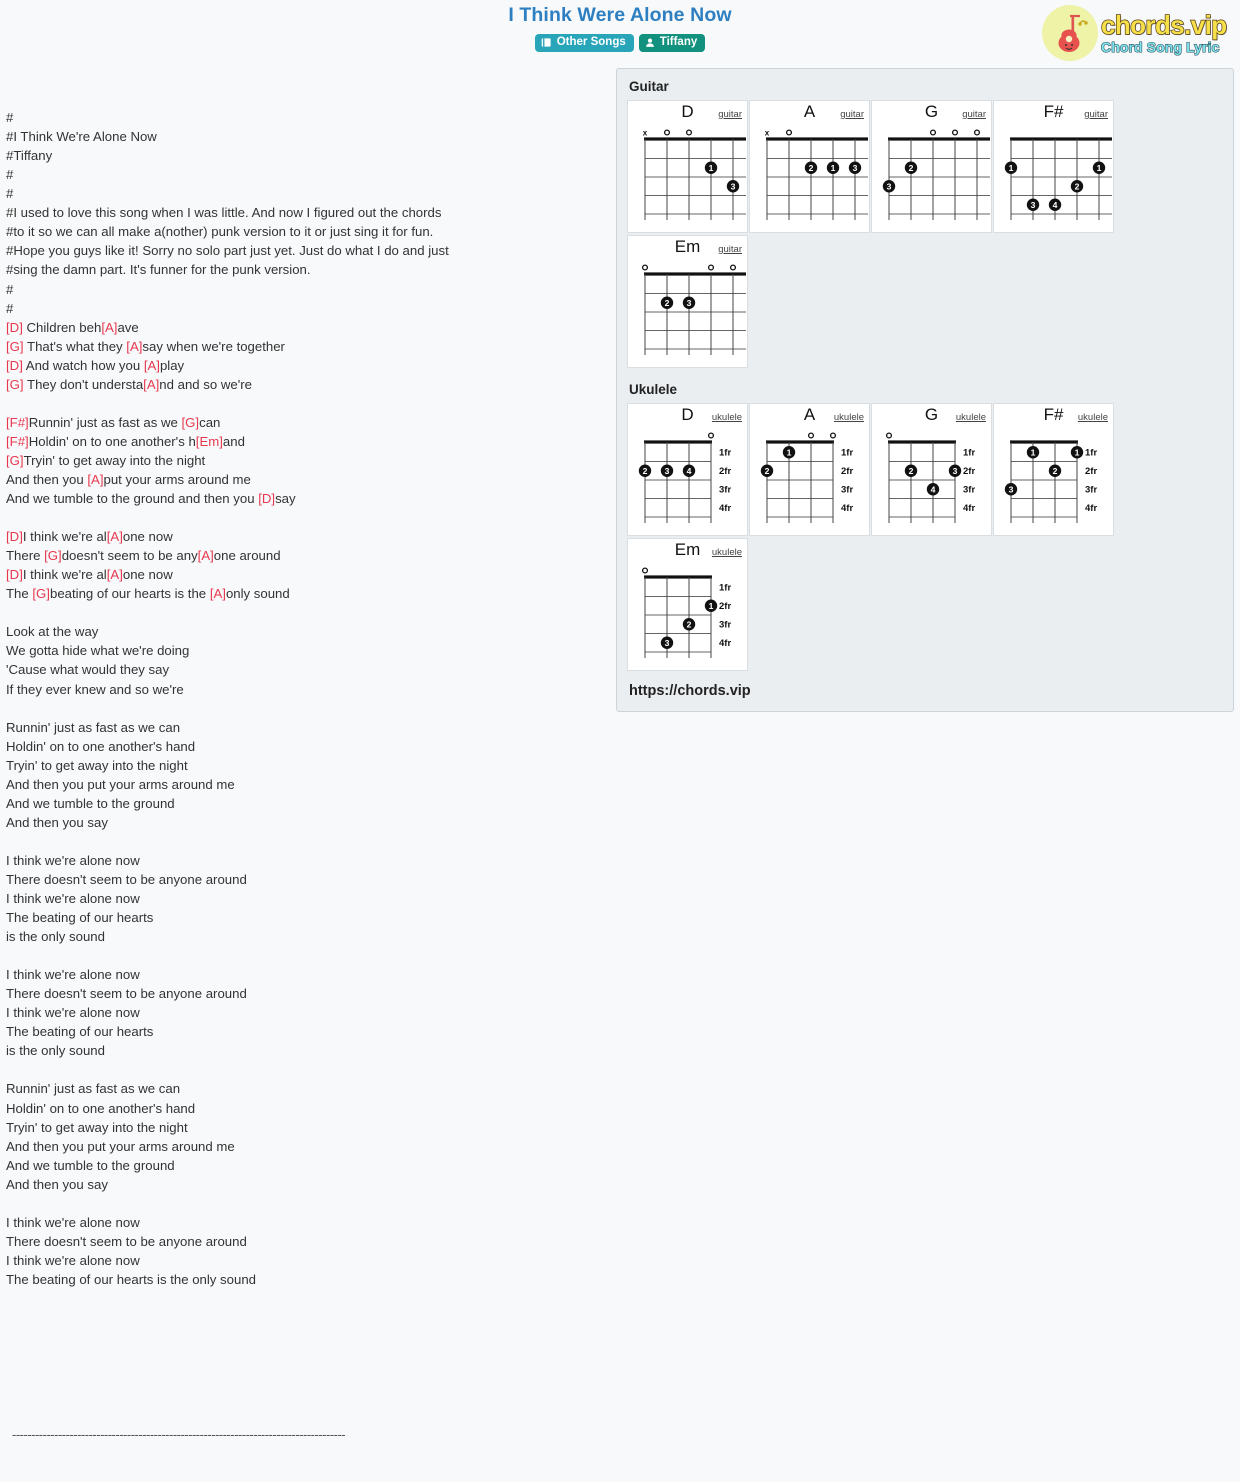  I want to click on chord-card: Em ukulele 1 2 3 1fr 2fr 3fr 4fr, so click(687, 604).